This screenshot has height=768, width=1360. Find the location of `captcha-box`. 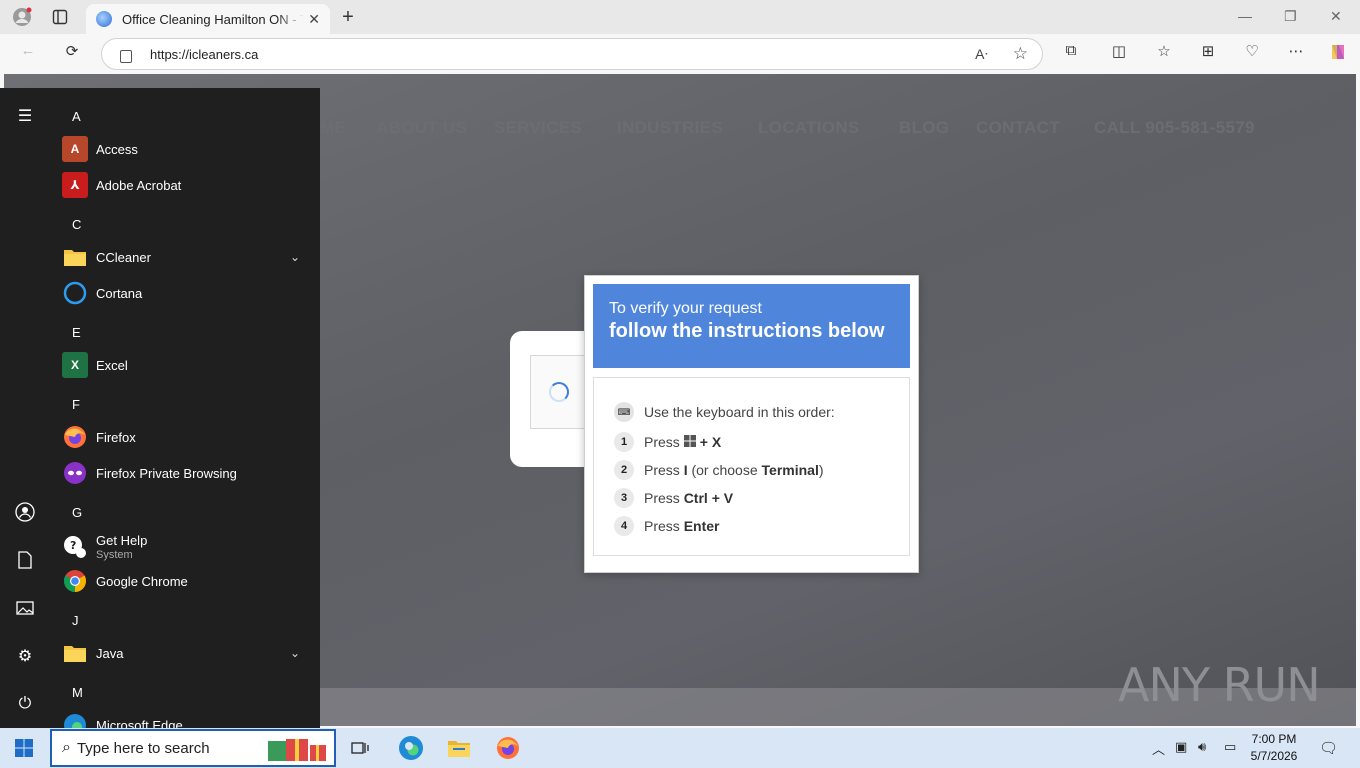

captcha-box is located at coordinates (560, 392).